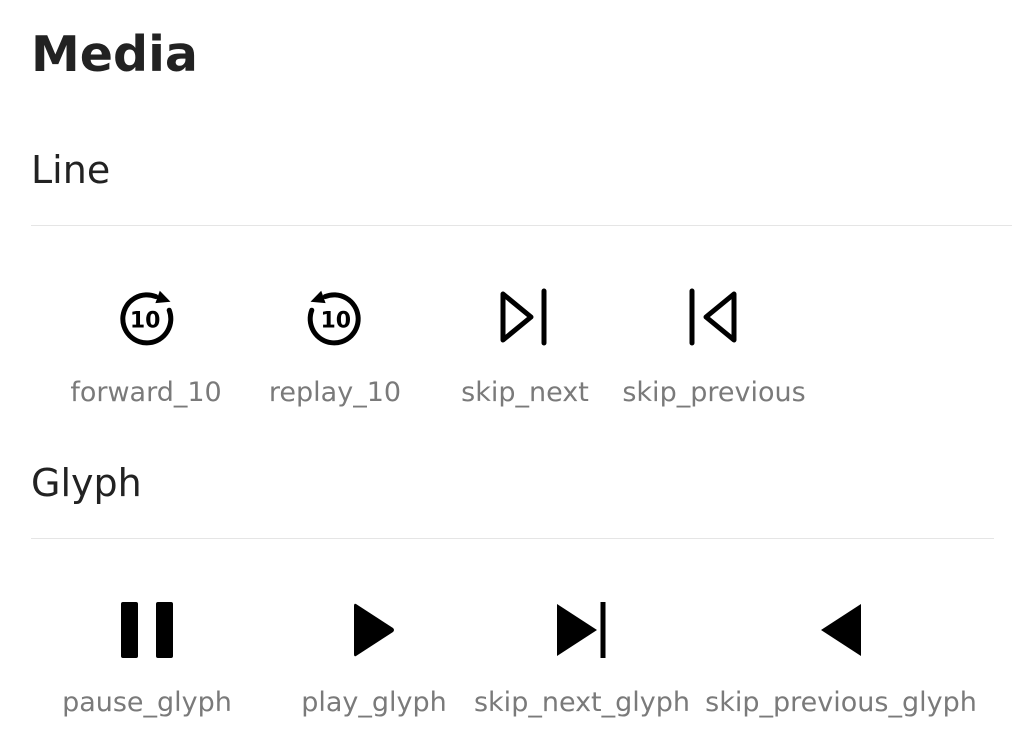 This screenshot has height=751, width=1012. I want to click on section-title-glyph: Glyph, so click(86, 483).